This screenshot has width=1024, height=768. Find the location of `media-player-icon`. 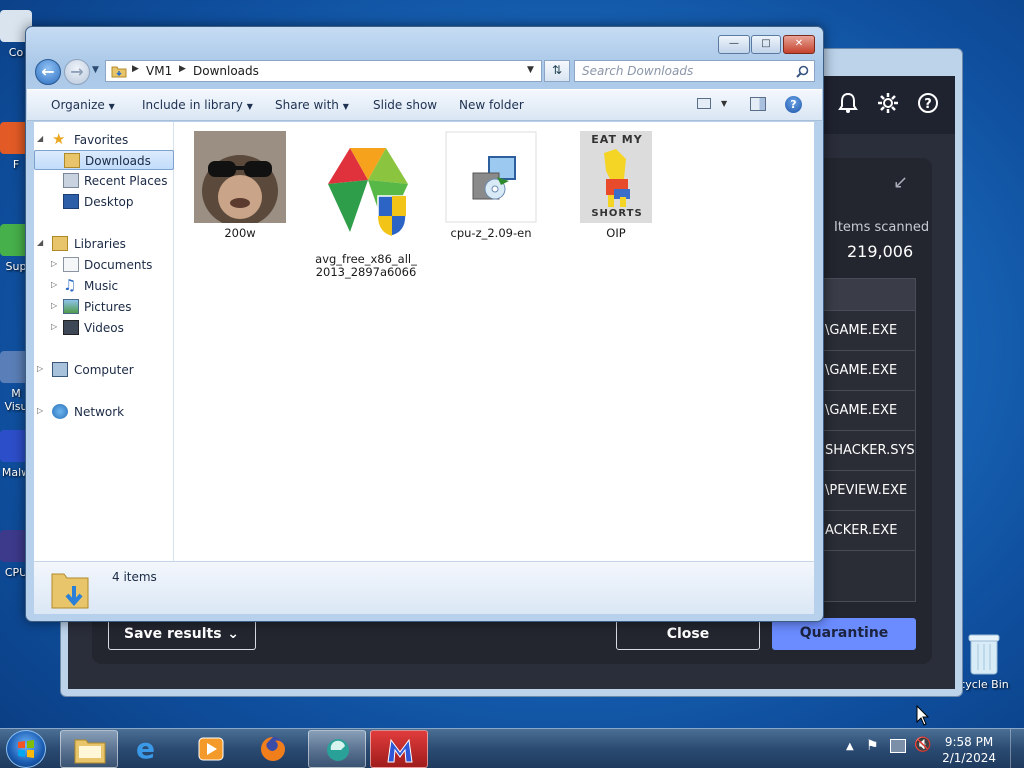

media-player-icon is located at coordinates (211, 749).